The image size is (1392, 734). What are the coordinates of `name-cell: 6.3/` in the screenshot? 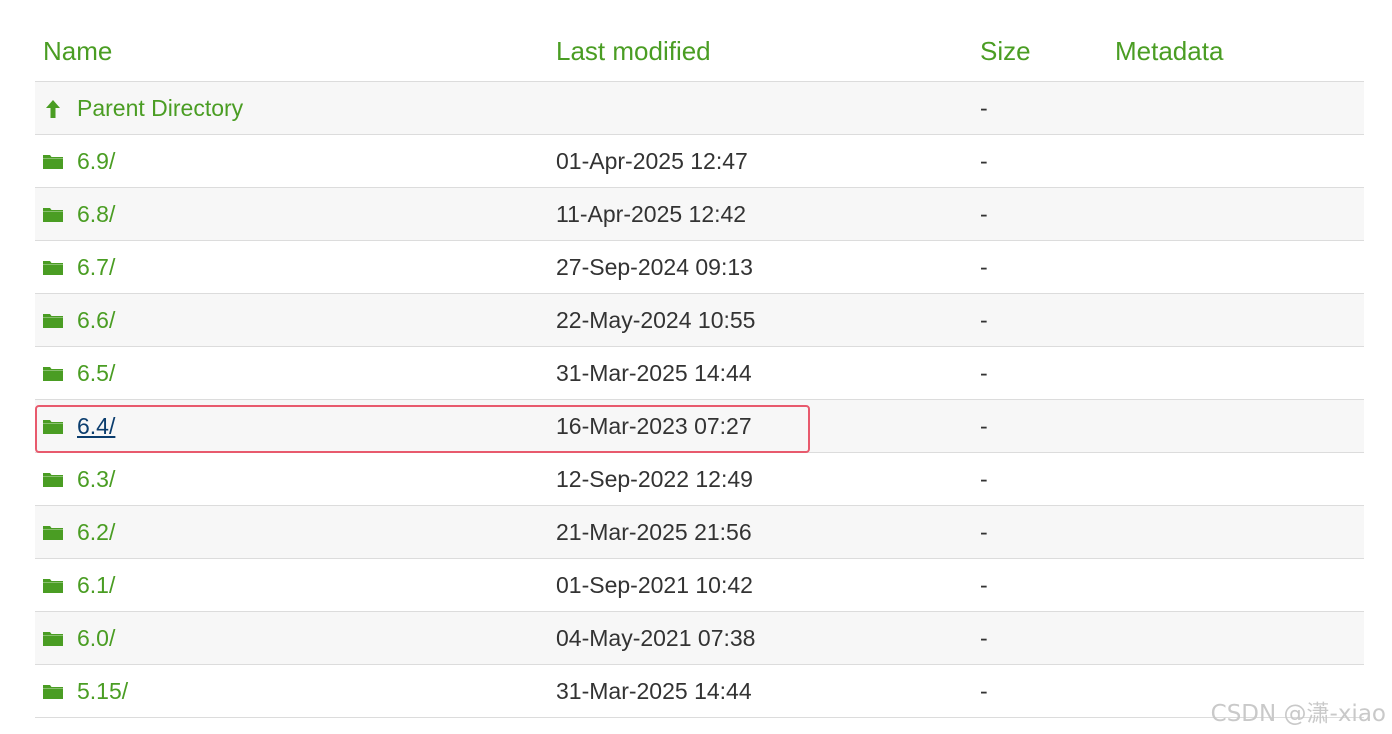 It's located at (79, 479).